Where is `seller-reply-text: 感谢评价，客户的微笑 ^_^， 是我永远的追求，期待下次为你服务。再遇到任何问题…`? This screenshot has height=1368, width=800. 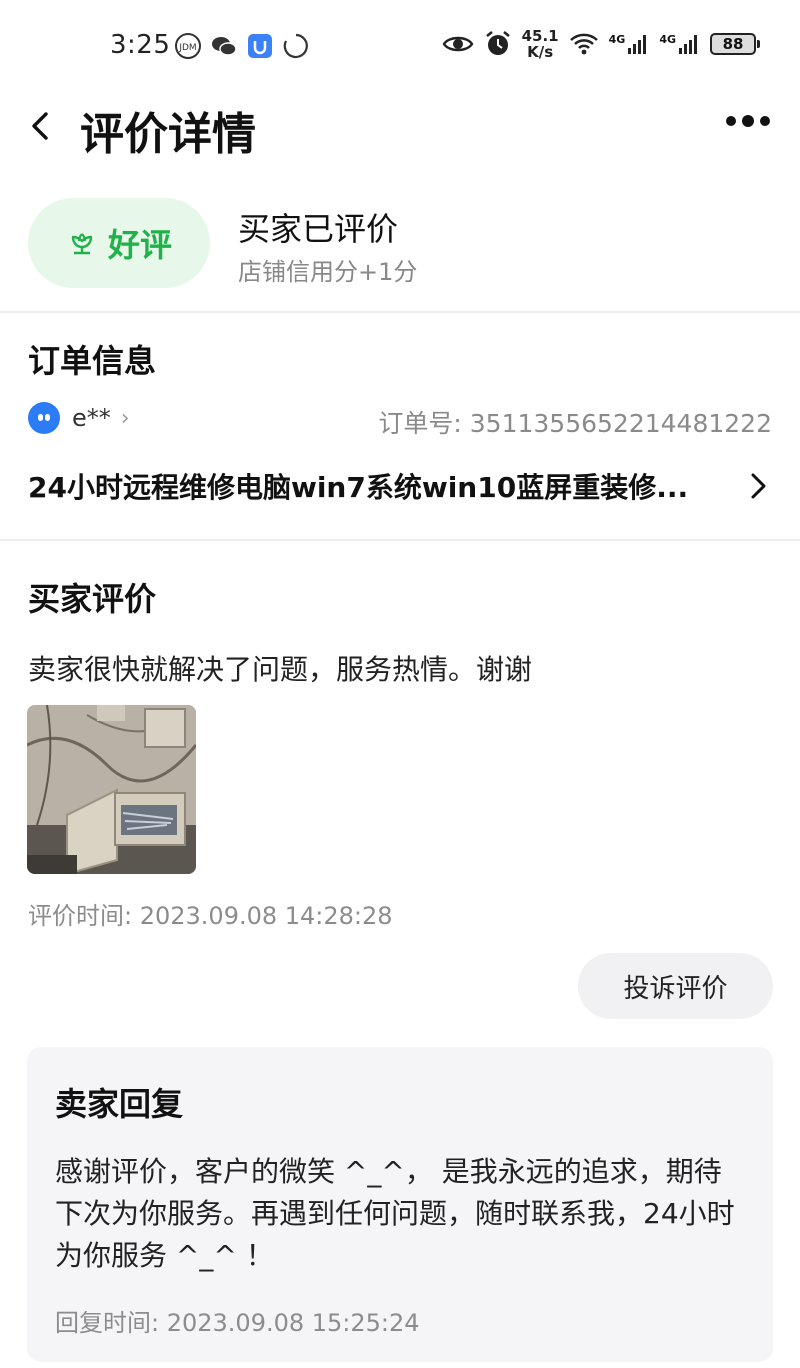 seller-reply-text: 感谢评价，客户的微笑 ^_^， 是我永远的追求，期待下次为你服务。再遇到任何问题… is located at coordinates (395, 1213).